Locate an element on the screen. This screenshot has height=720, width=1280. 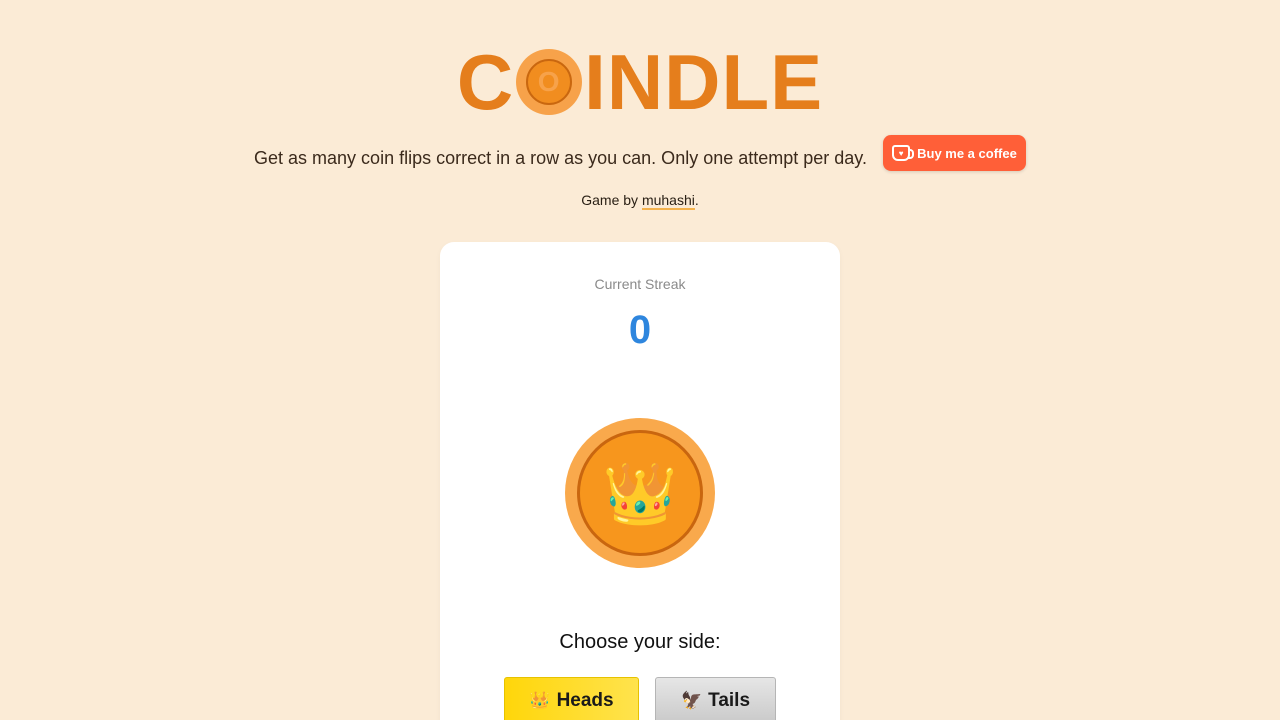
byline-suffix: . is located at coordinates (696, 200).